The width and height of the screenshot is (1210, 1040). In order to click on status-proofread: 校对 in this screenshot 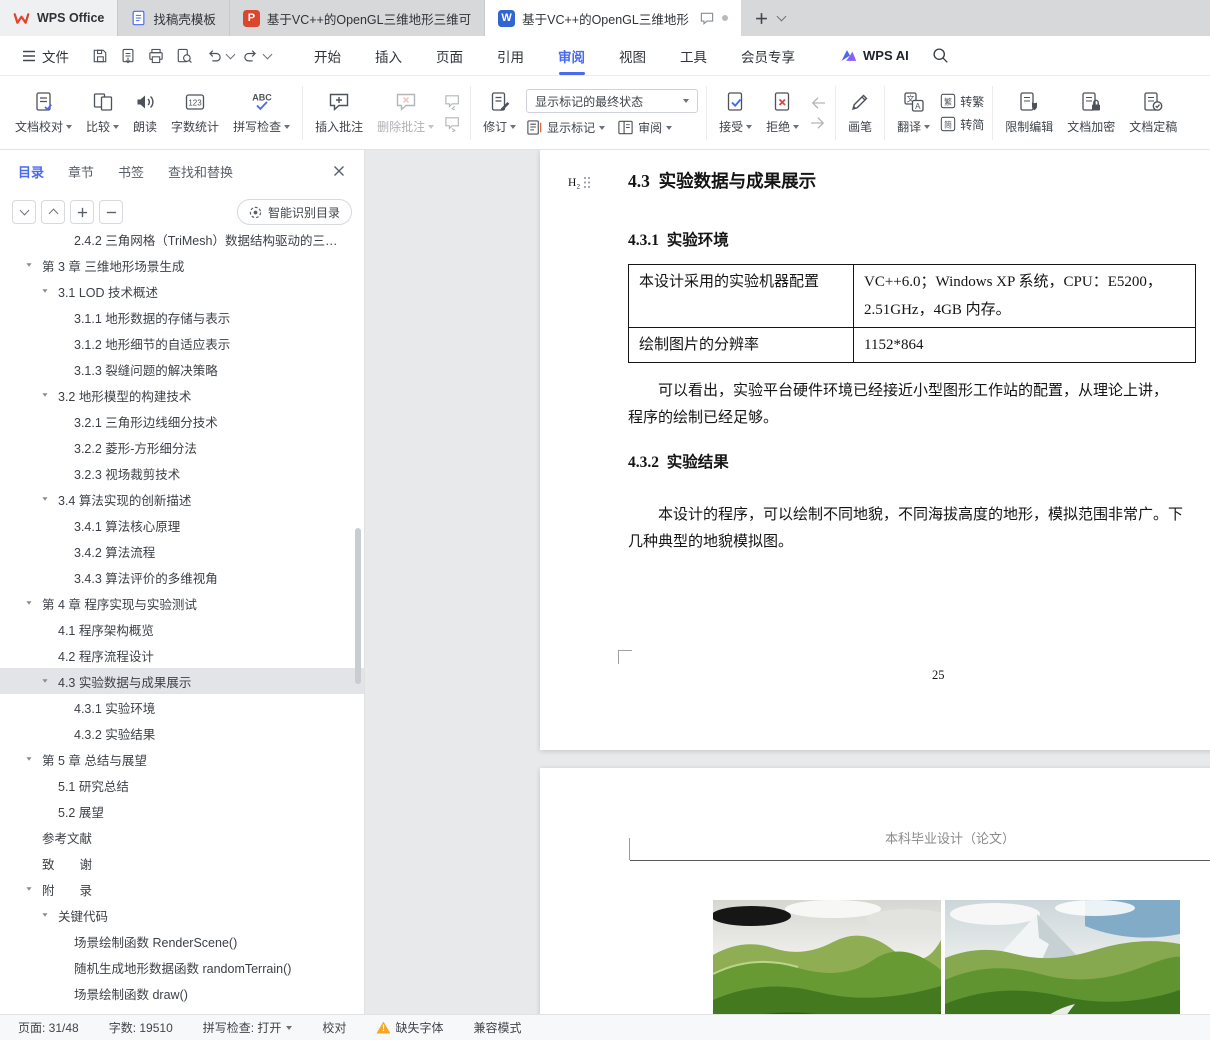, I will do `click(334, 1027)`.